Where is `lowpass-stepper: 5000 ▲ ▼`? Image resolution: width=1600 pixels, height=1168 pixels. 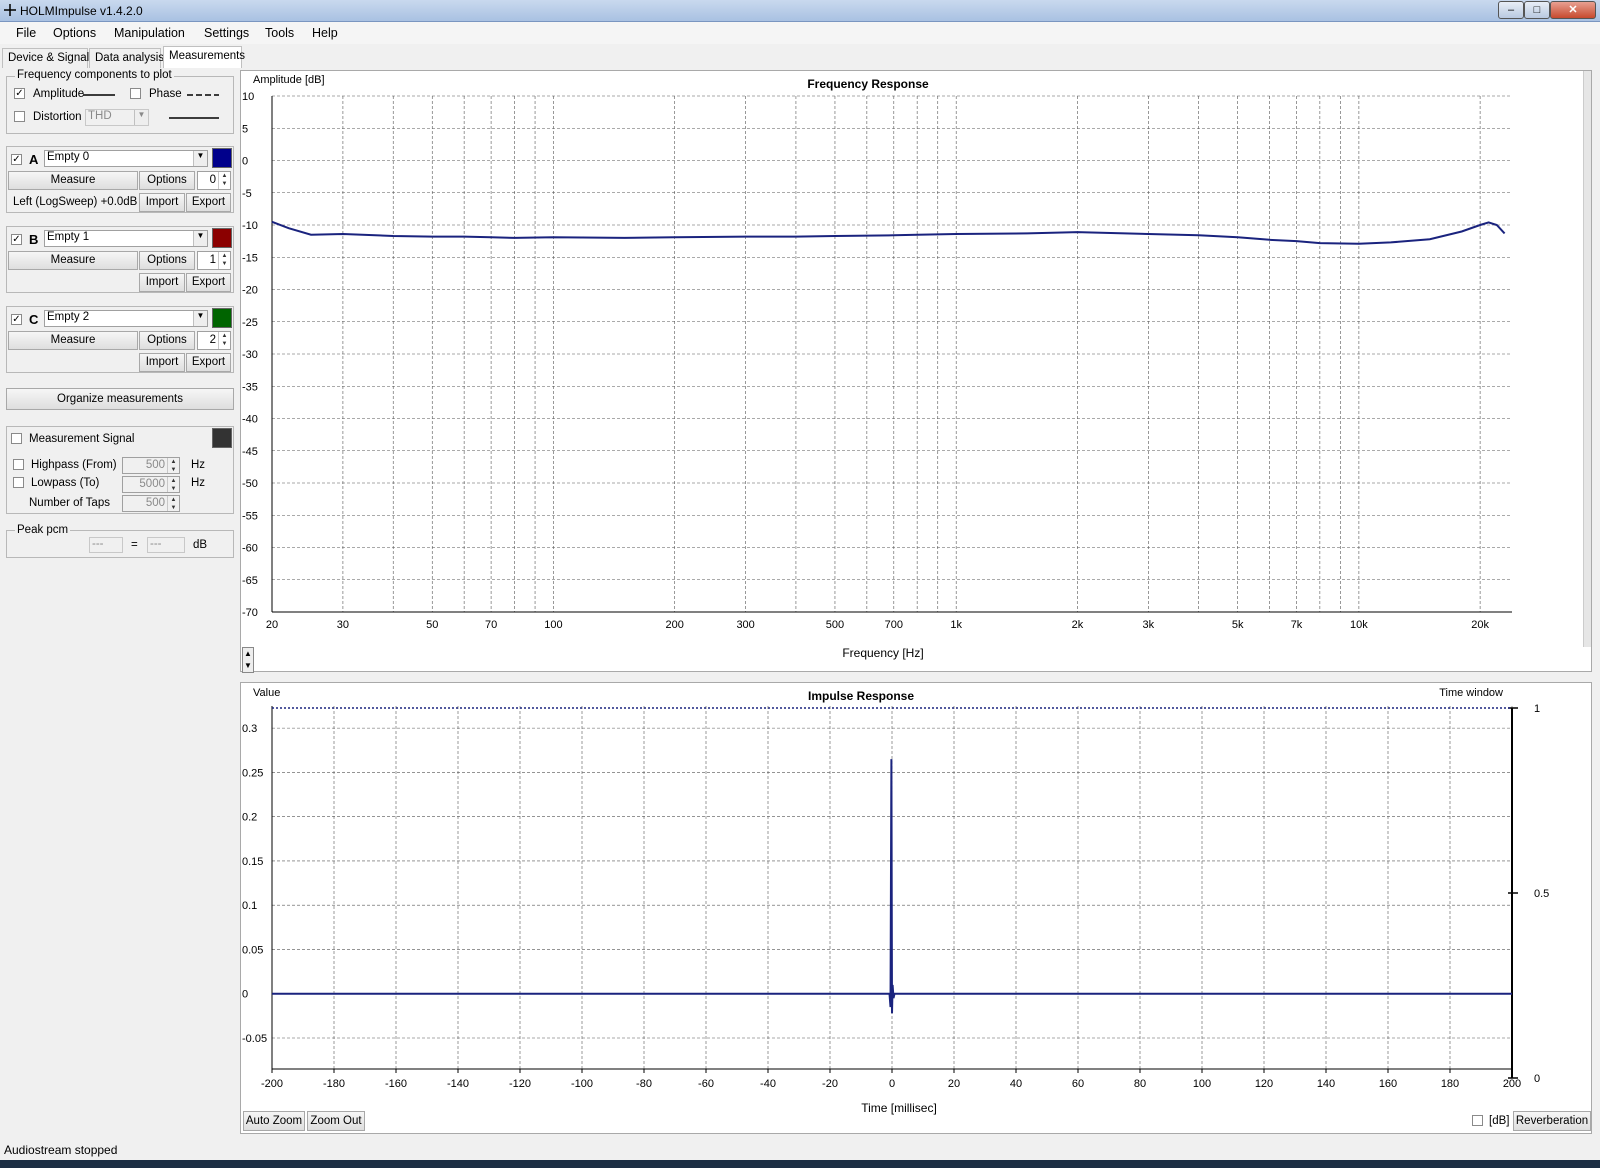 lowpass-stepper: 5000 ▲ ▼ is located at coordinates (151, 484).